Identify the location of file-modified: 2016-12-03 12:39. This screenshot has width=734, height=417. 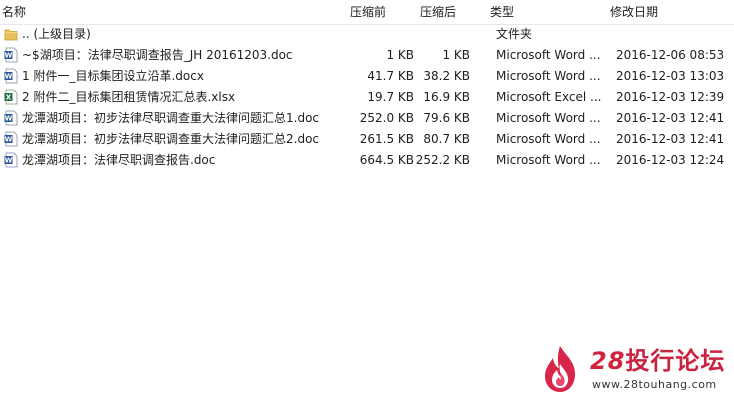
(670, 97).